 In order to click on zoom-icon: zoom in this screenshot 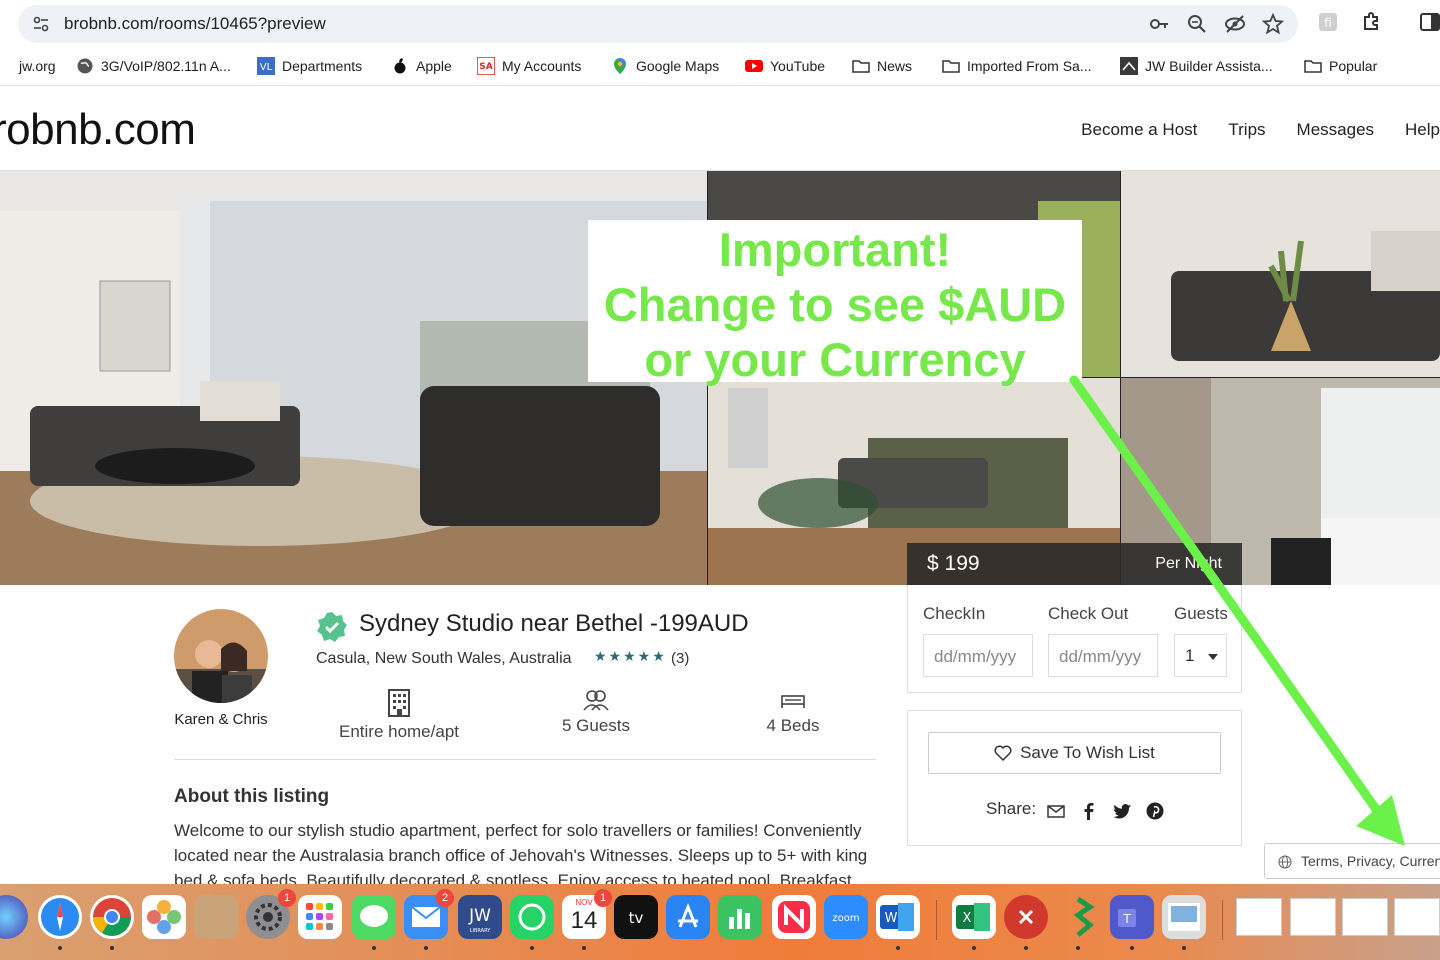, I will do `click(846, 917)`.